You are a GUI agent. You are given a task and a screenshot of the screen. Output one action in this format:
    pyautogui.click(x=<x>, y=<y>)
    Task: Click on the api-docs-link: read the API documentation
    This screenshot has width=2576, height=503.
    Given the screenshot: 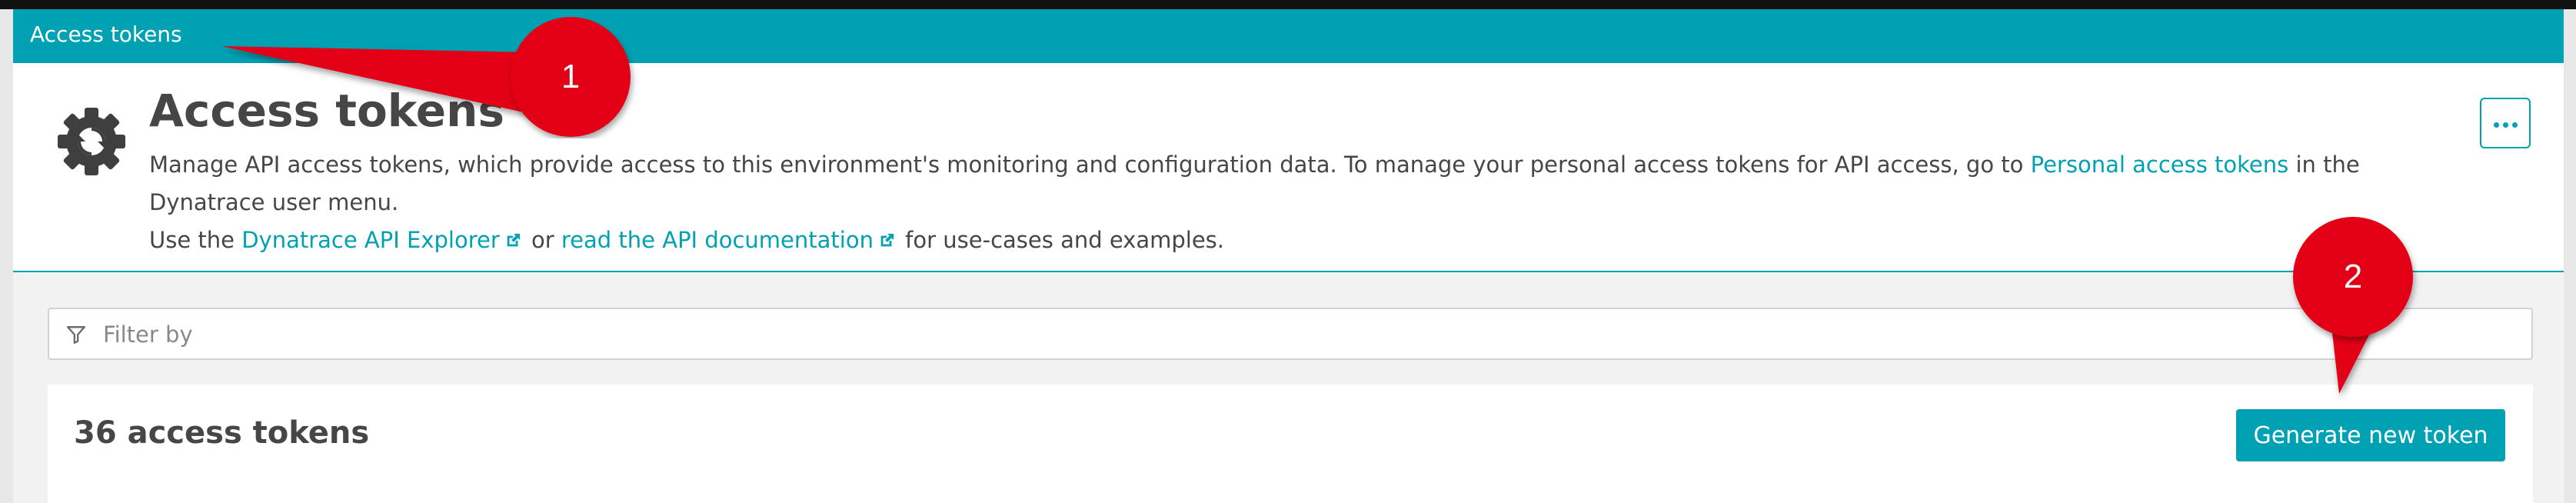 What is the action you would take?
    pyautogui.click(x=729, y=240)
    